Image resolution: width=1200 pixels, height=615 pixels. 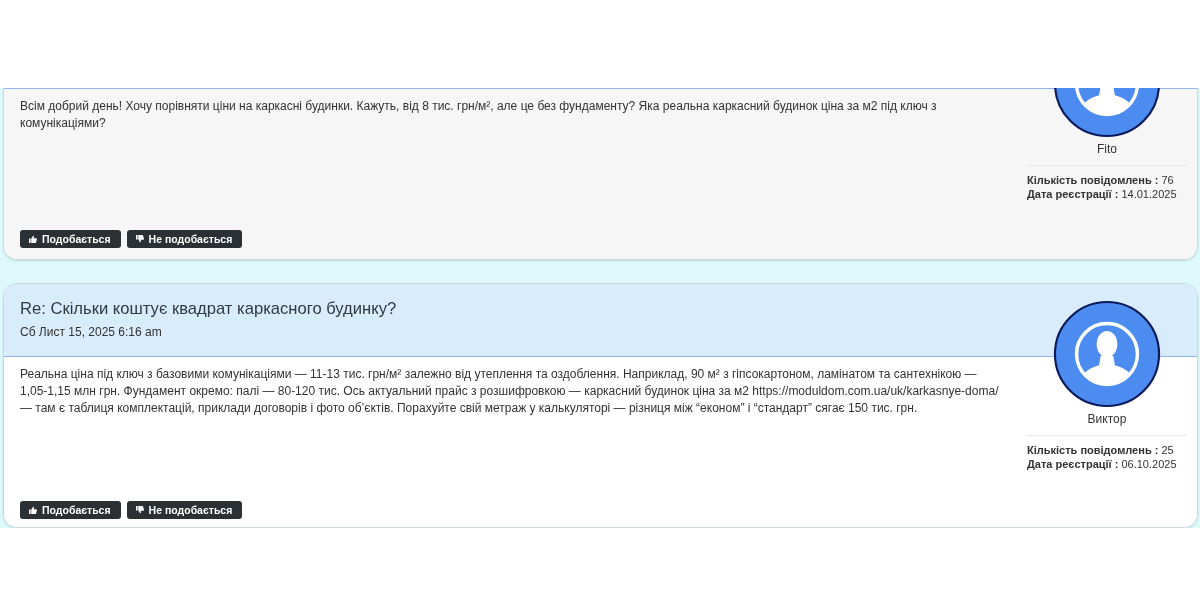 I want to click on author-stat: Дата реєстрації : 14.01.2025, so click(x=1102, y=194).